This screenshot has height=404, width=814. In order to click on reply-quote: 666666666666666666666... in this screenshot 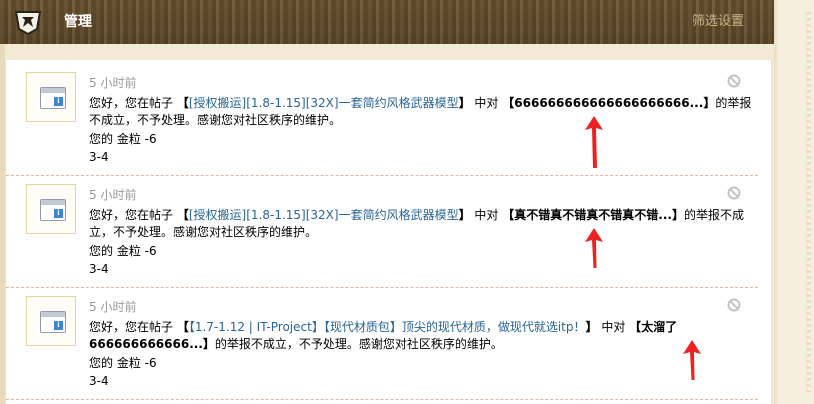, I will do `click(609, 103)`.